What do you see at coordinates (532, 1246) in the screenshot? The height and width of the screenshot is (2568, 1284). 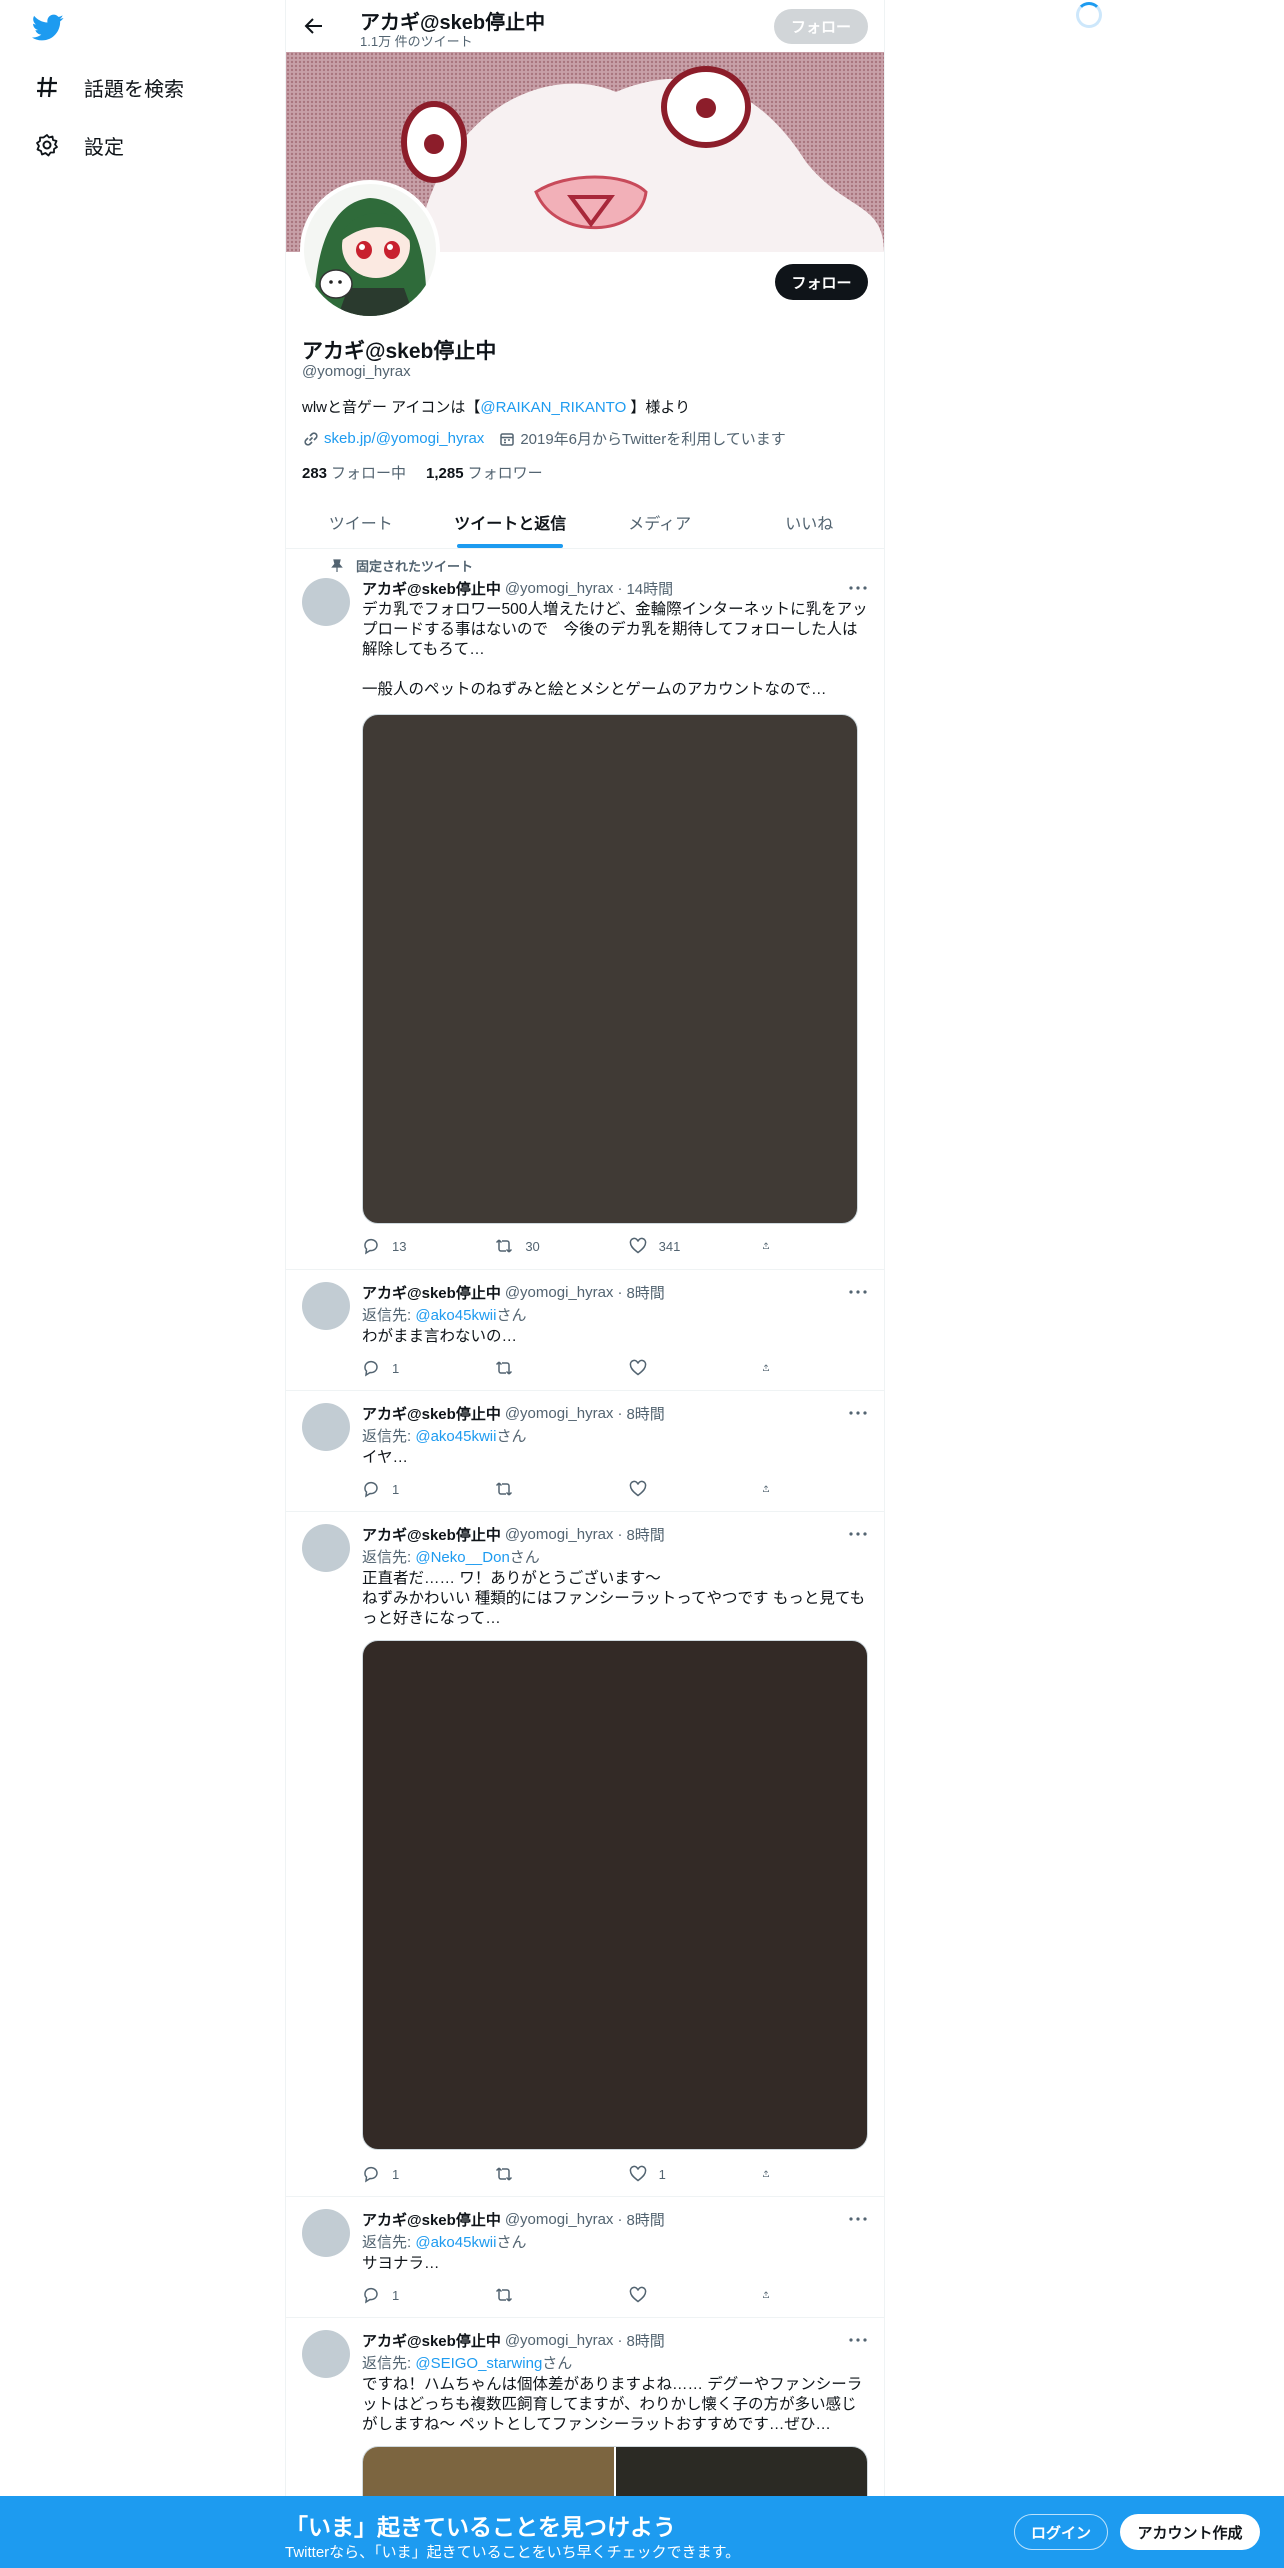 I see `retweet-count: 30` at bounding box center [532, 1246].